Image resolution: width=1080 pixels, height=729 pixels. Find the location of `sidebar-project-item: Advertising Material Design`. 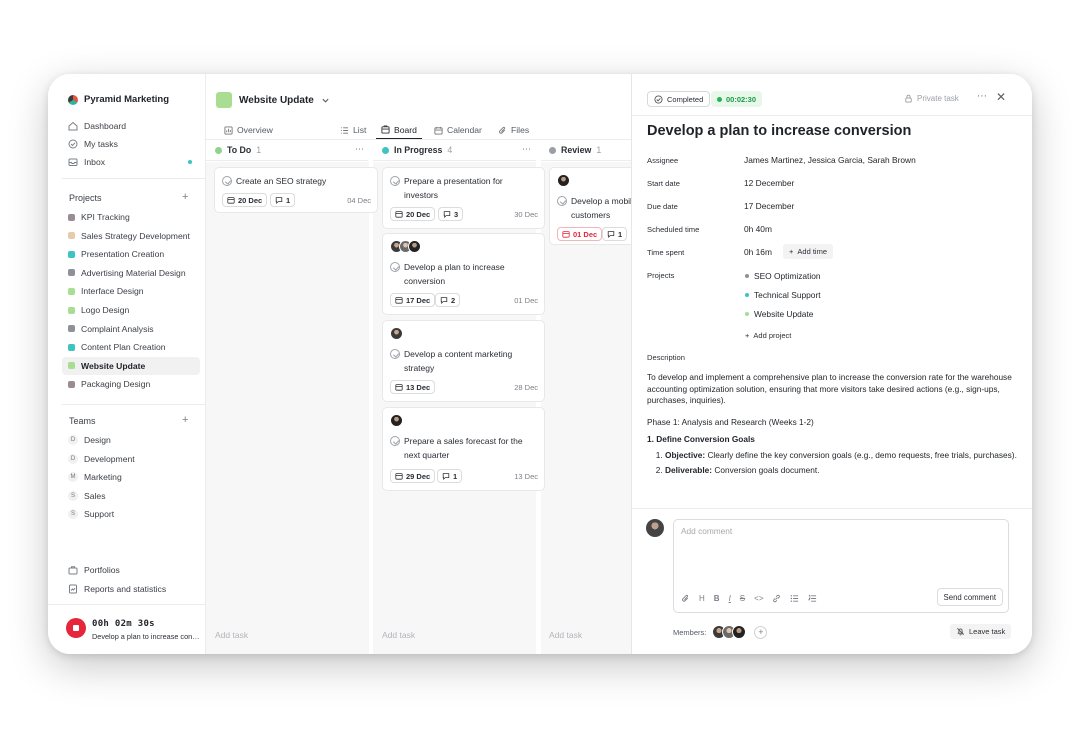

sidebar-project-item: Advertising Material Design is located at coordinates (131, 273).